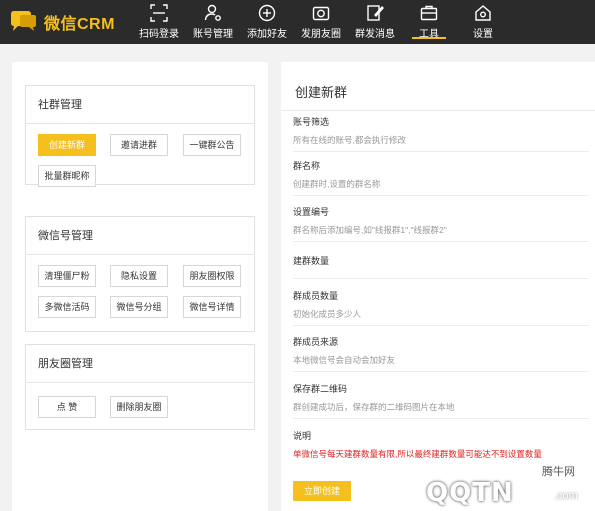  Describe the element at coordinates (375, 13) in the screenshot. I see `edit-message-icon` at that location.